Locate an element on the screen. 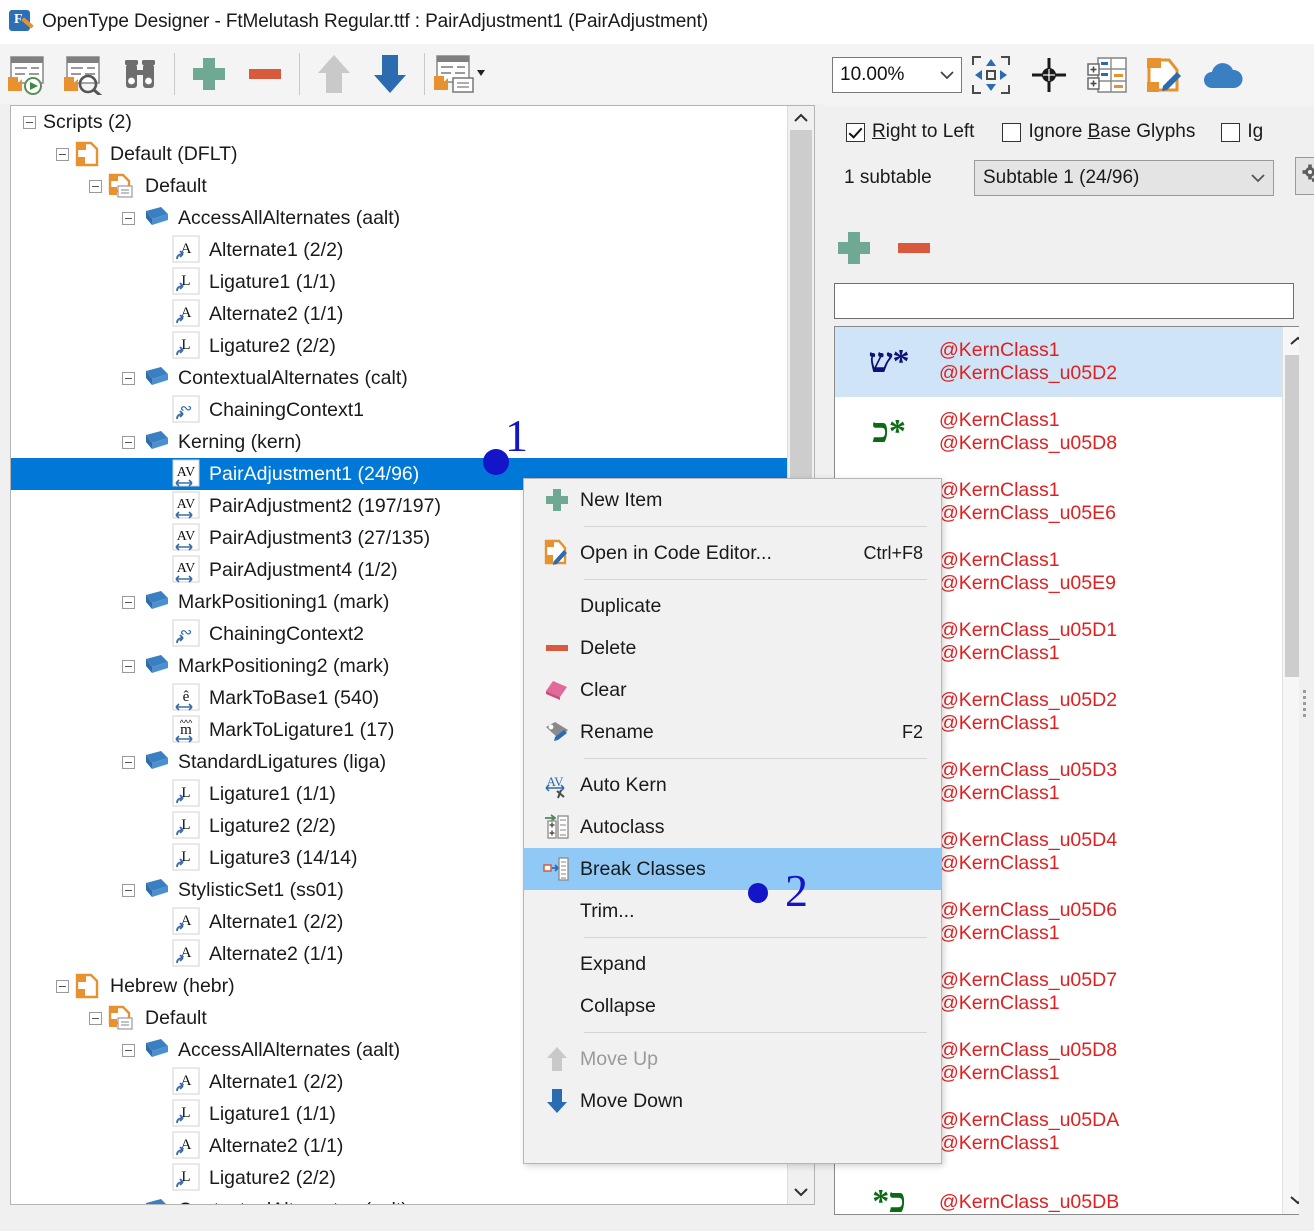  fit-to-window-icon is located at coordinates (991, 75).